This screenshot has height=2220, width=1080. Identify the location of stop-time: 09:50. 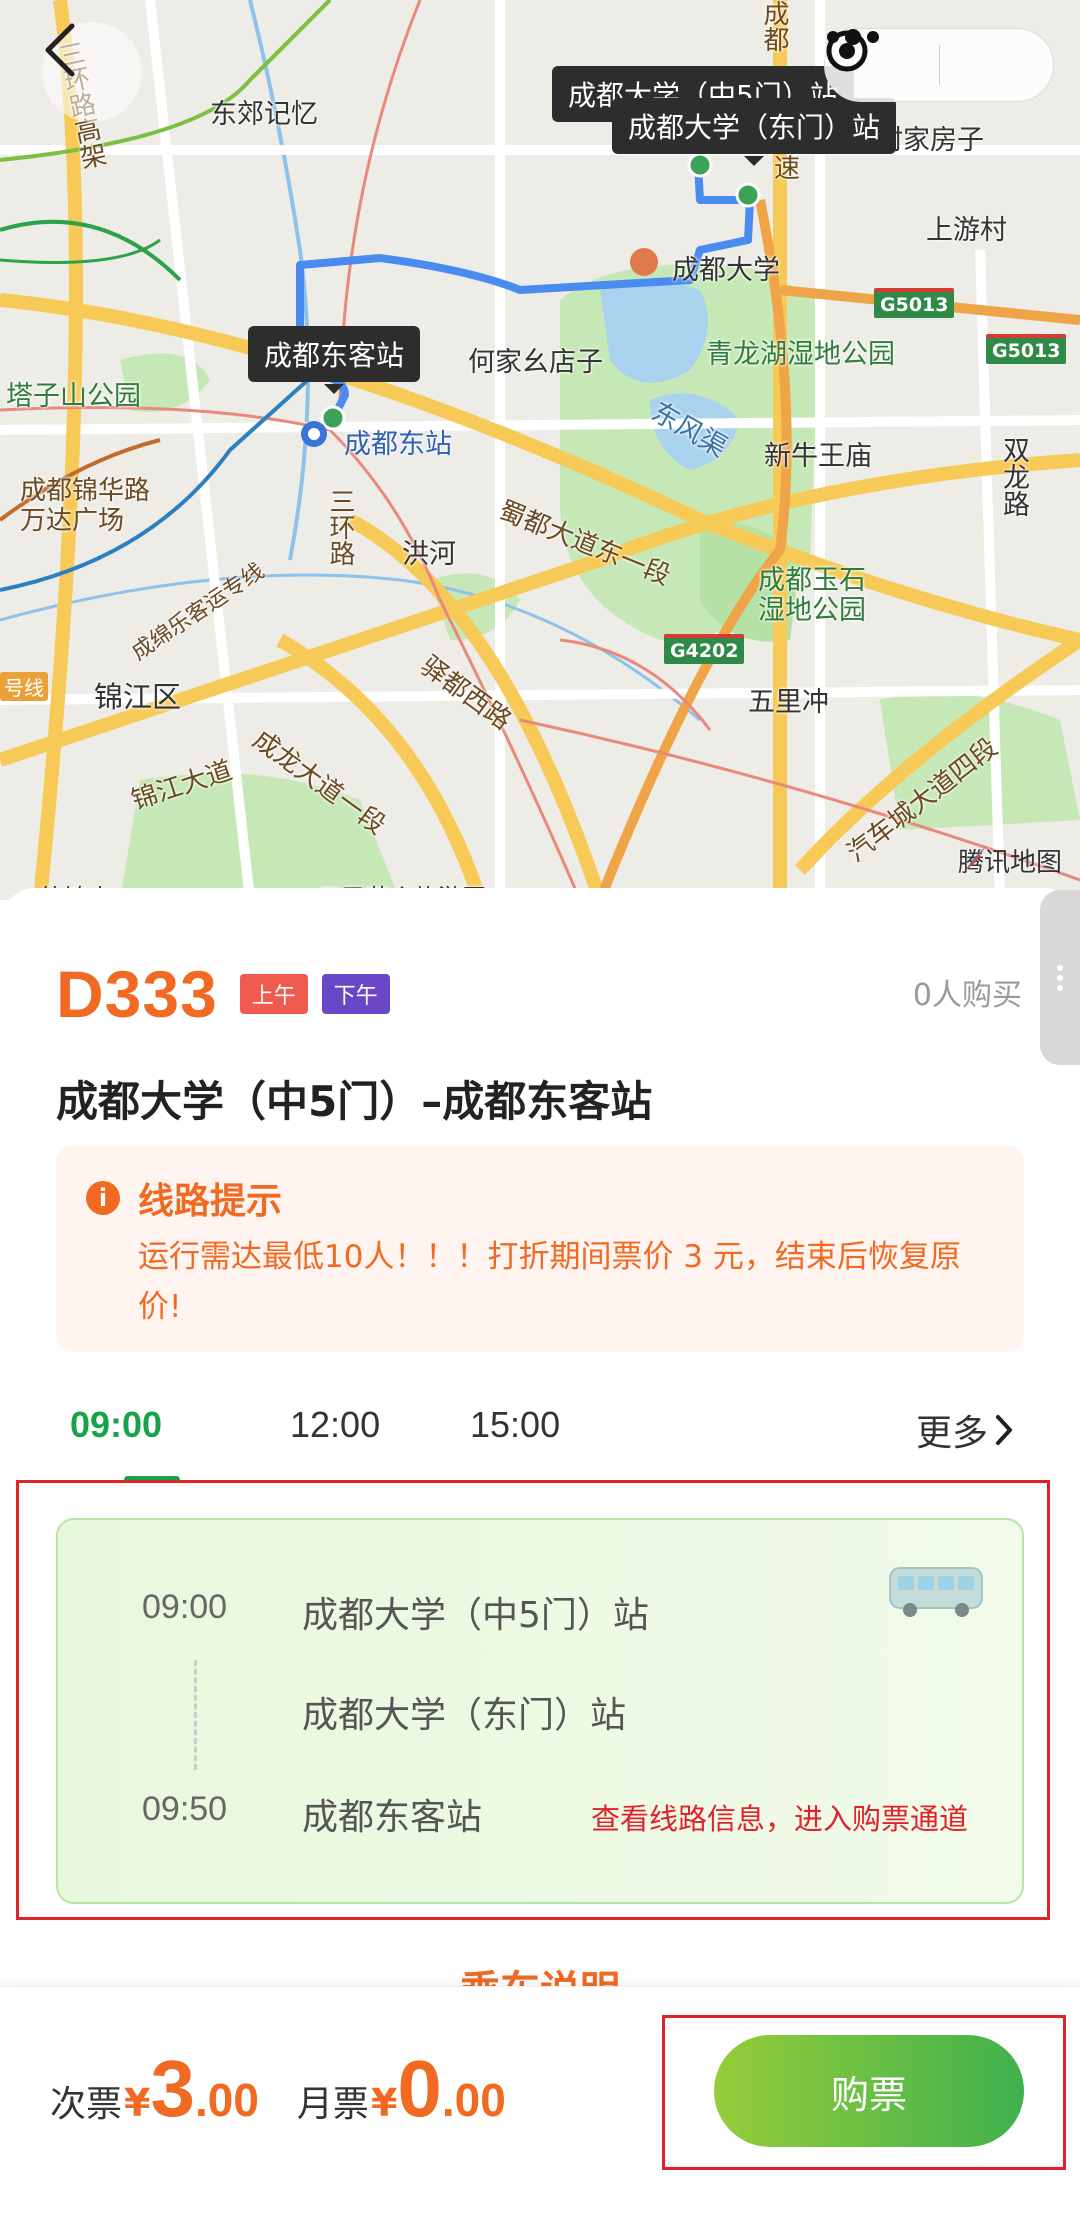
(185, 1809).